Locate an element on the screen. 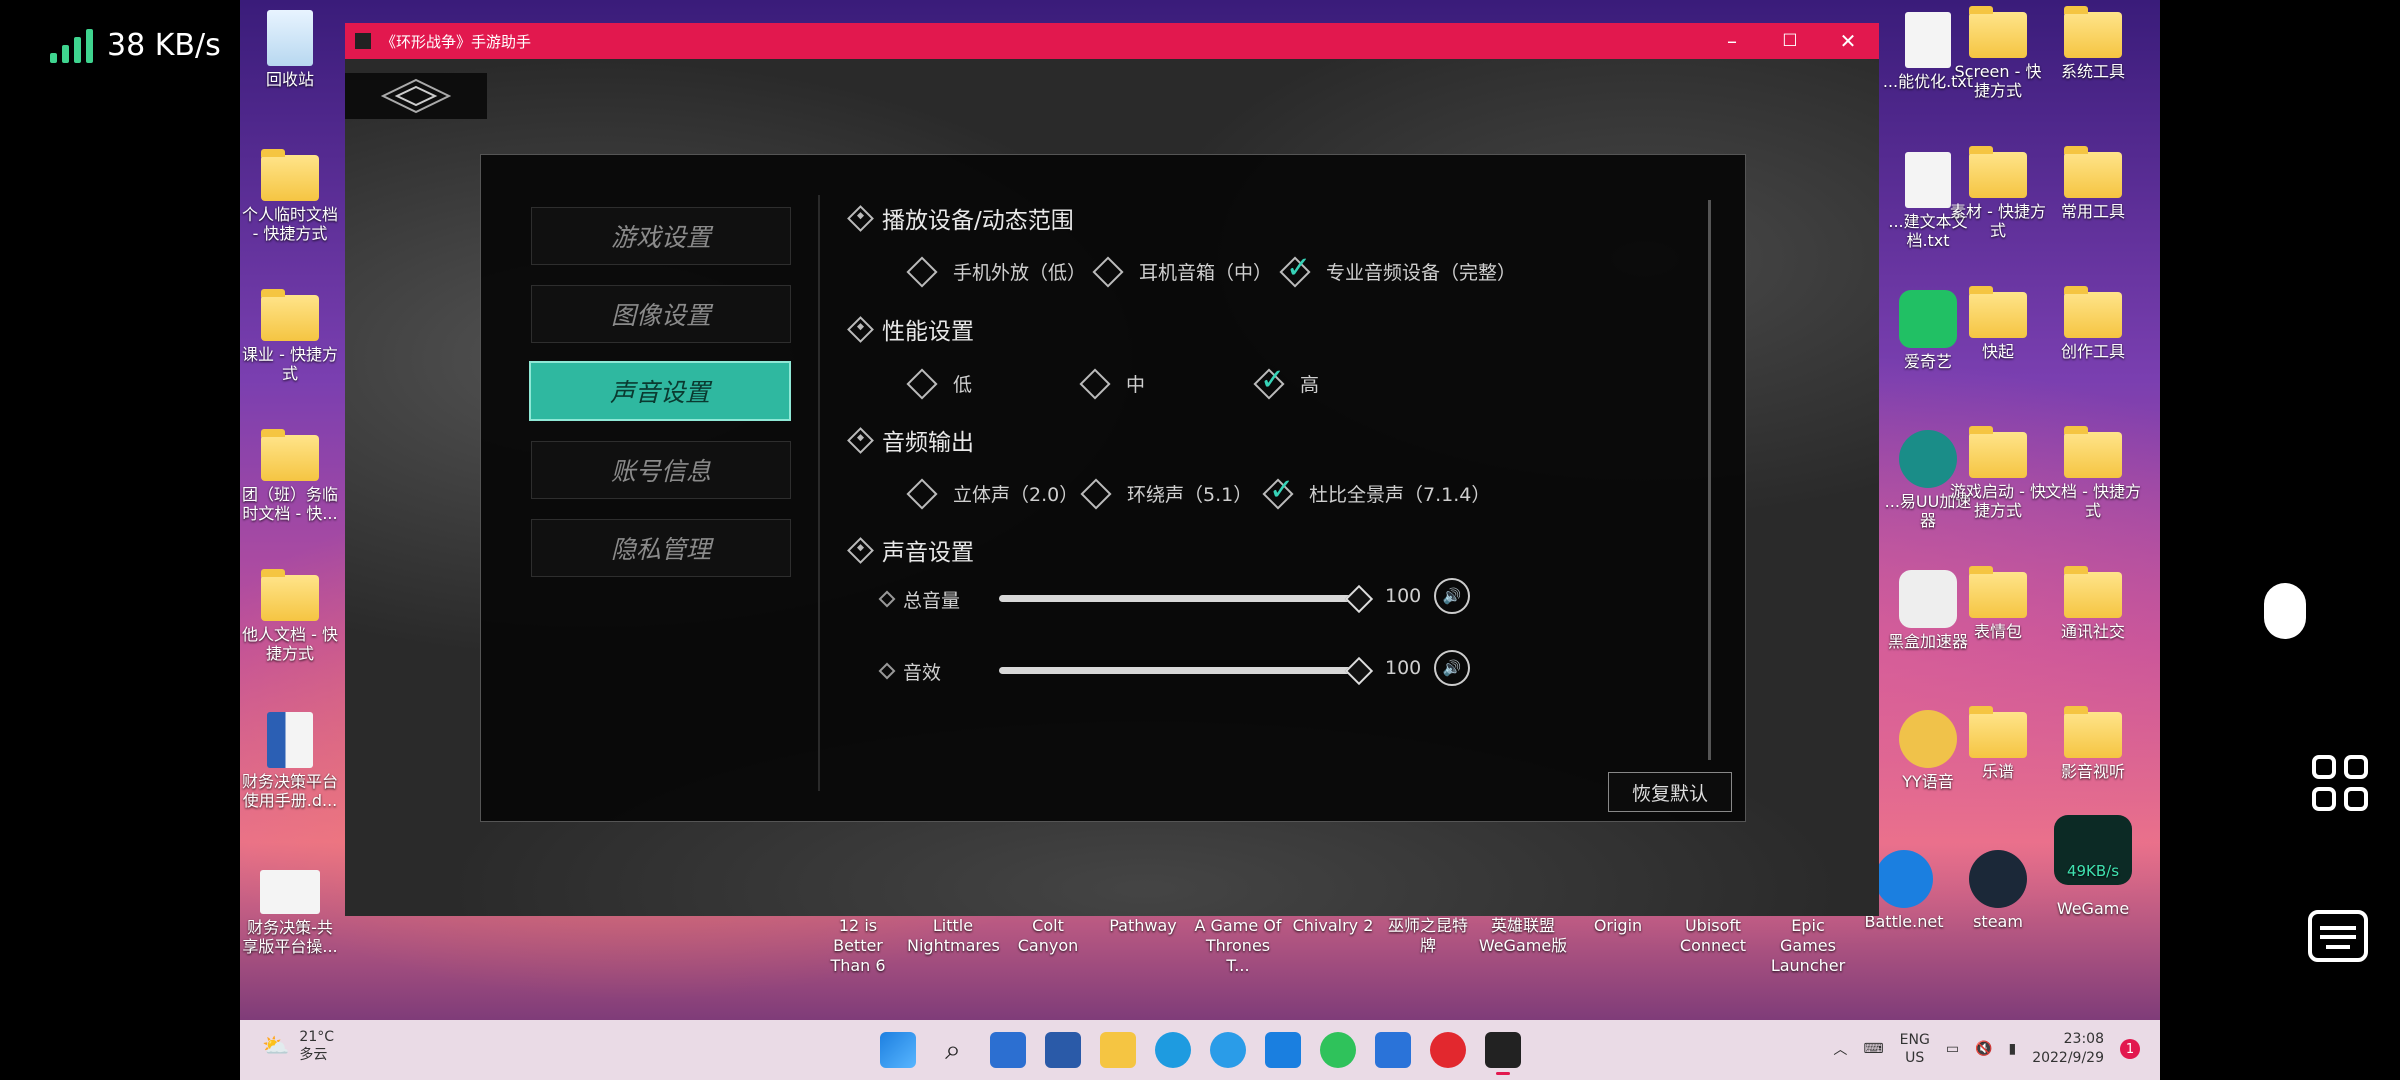  store-icon is located at coordinates (1063, 1050).